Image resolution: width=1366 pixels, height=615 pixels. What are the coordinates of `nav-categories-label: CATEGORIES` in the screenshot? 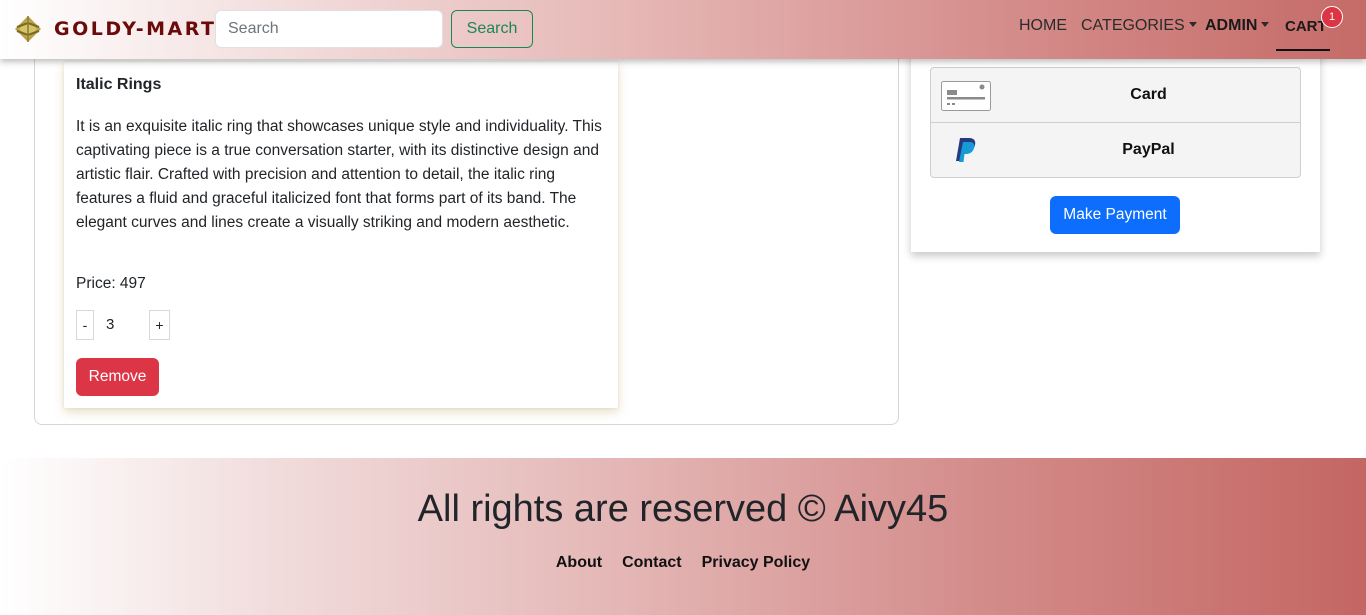 It's located at (1133, 25).